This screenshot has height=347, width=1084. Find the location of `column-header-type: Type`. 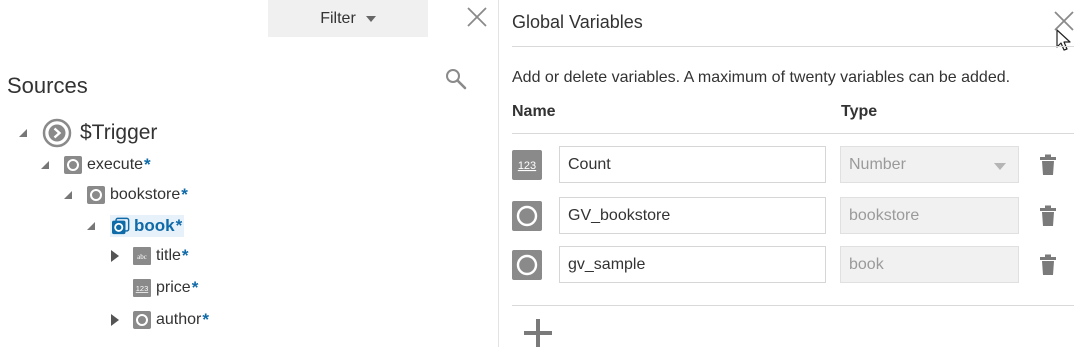

column-header-type: Type is located at coordinates (859, 111).